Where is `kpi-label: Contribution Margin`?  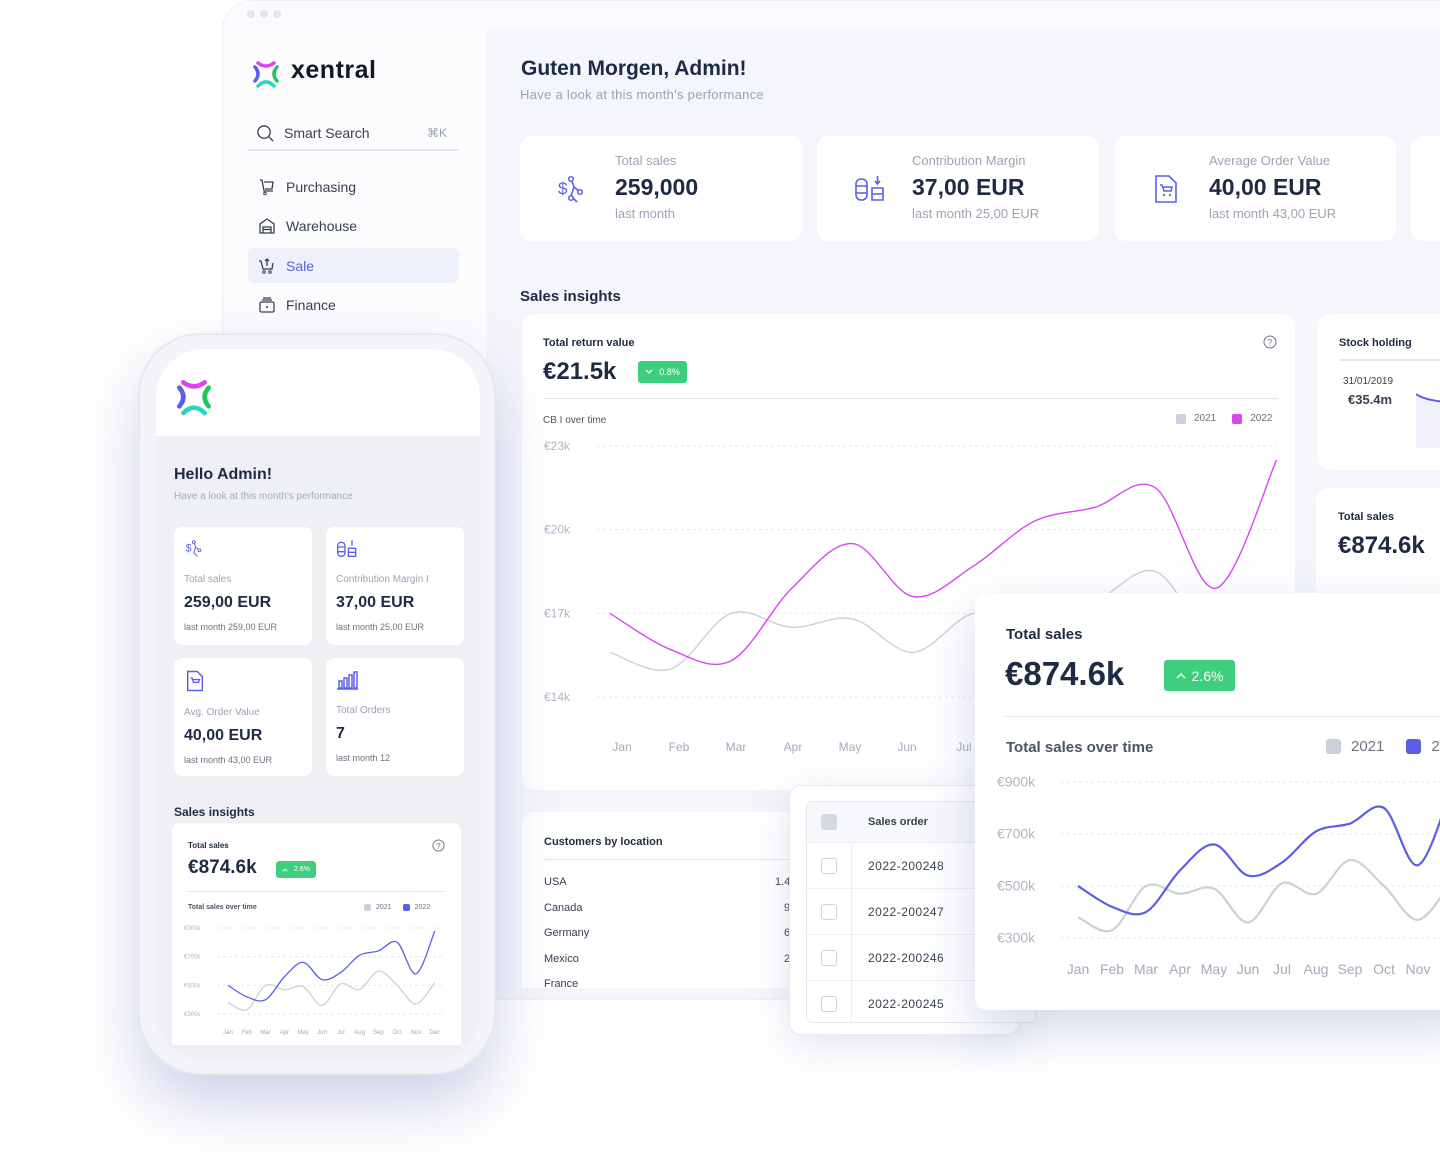 kpi-label: Contribution Margin is located at coordinates (969, 160).